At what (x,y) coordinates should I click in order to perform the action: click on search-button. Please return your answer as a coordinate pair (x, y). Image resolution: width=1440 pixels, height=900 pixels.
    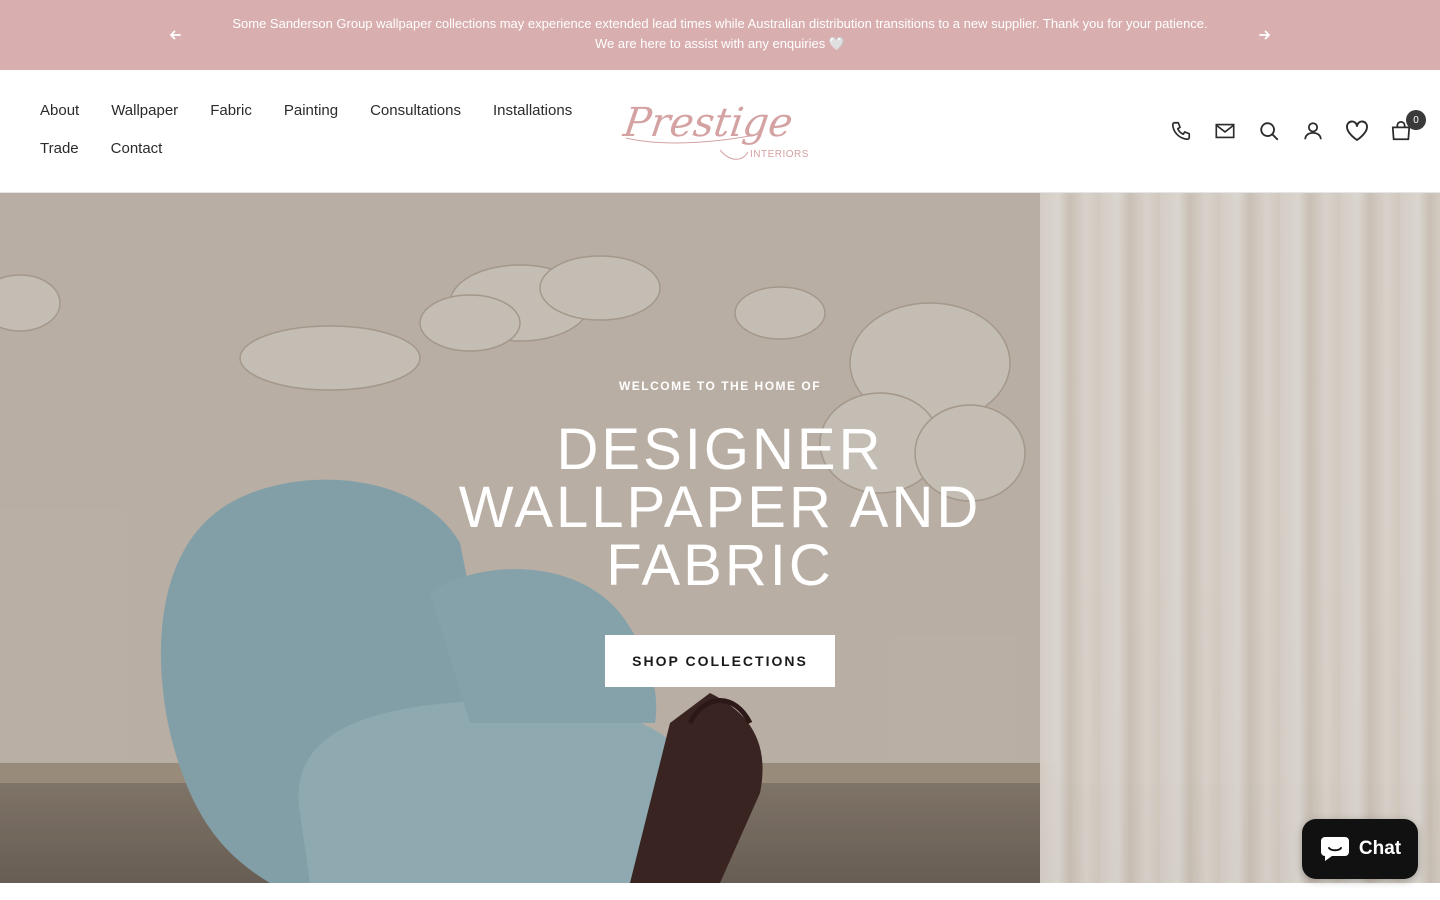
    Looking at the image, I should click on (1269, 131).